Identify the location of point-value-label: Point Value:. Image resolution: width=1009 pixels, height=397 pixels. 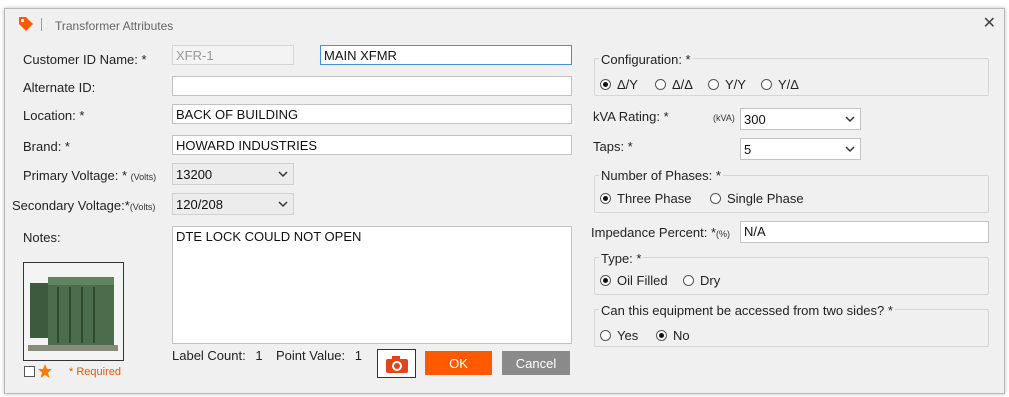
(311, 355).